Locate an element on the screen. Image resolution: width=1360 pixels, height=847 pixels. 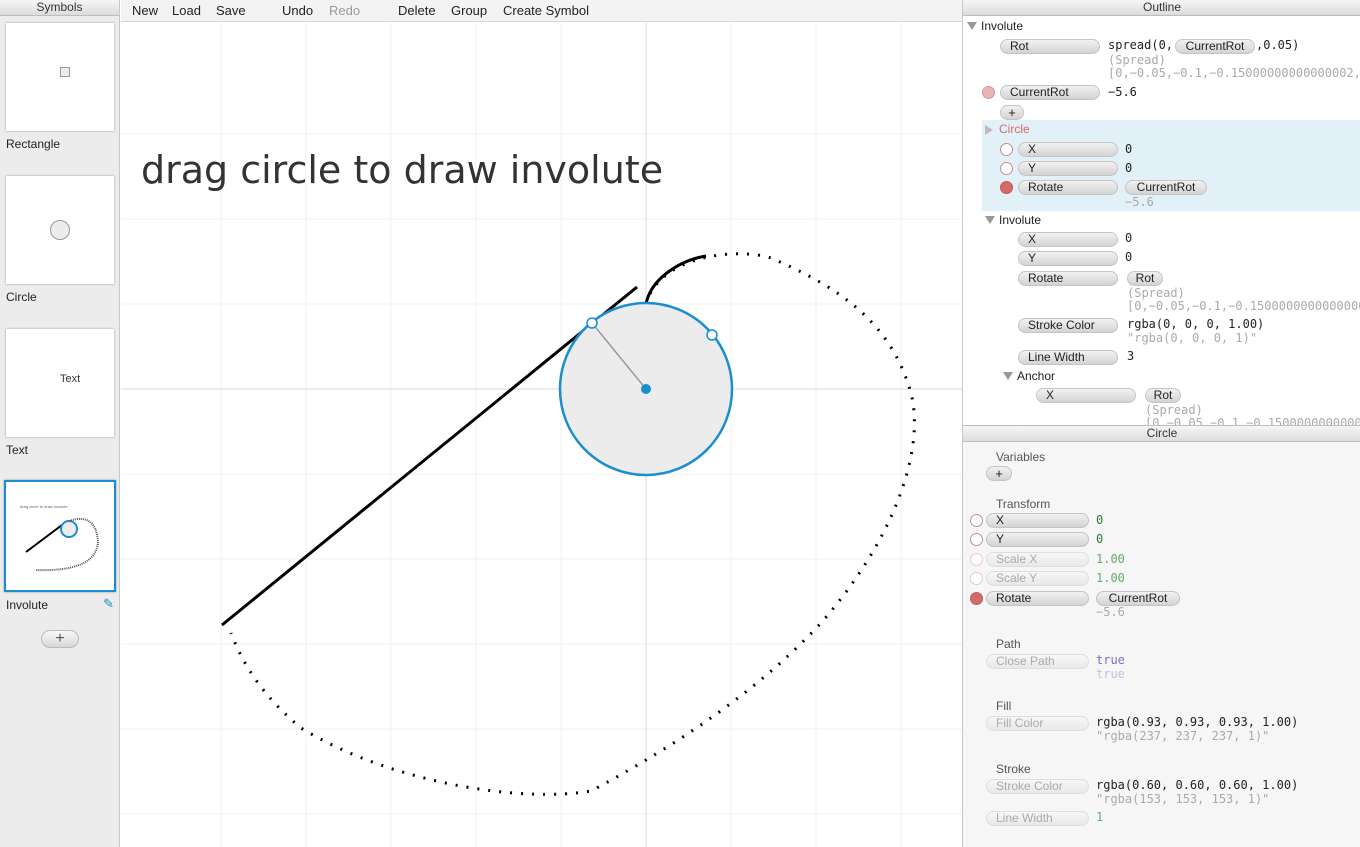
outline-anchor-label: Anchor is located at coordinates (1036, 376).